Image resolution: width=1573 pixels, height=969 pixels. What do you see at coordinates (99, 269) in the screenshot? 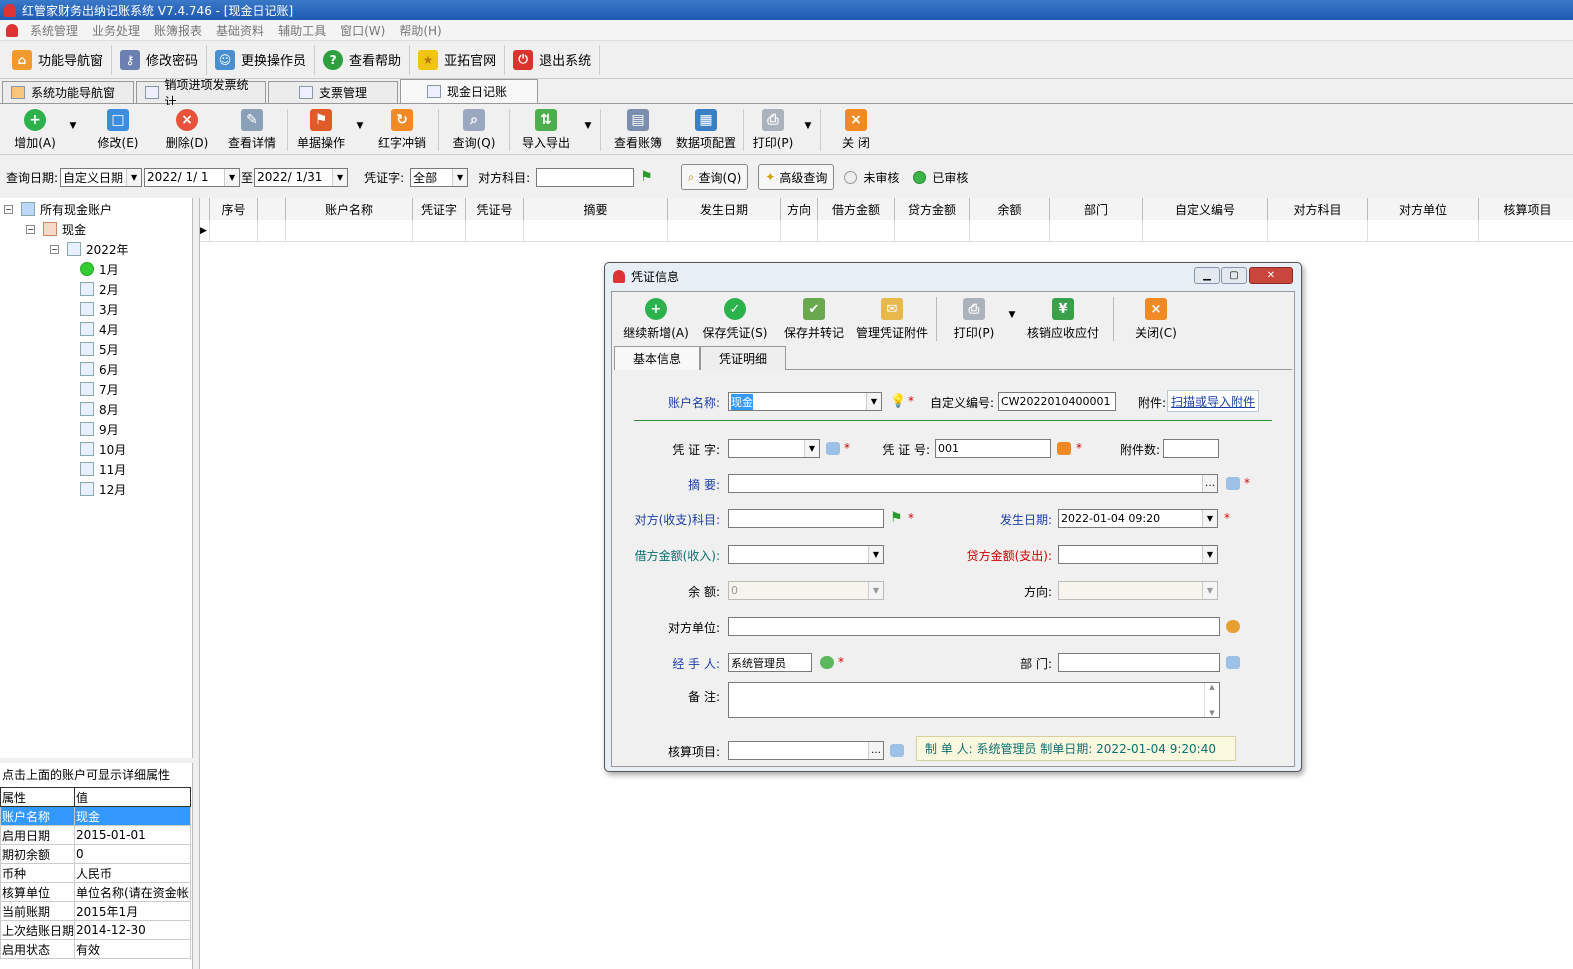
I see `tree-month-node: 1月` at bounding box center [99, 269].